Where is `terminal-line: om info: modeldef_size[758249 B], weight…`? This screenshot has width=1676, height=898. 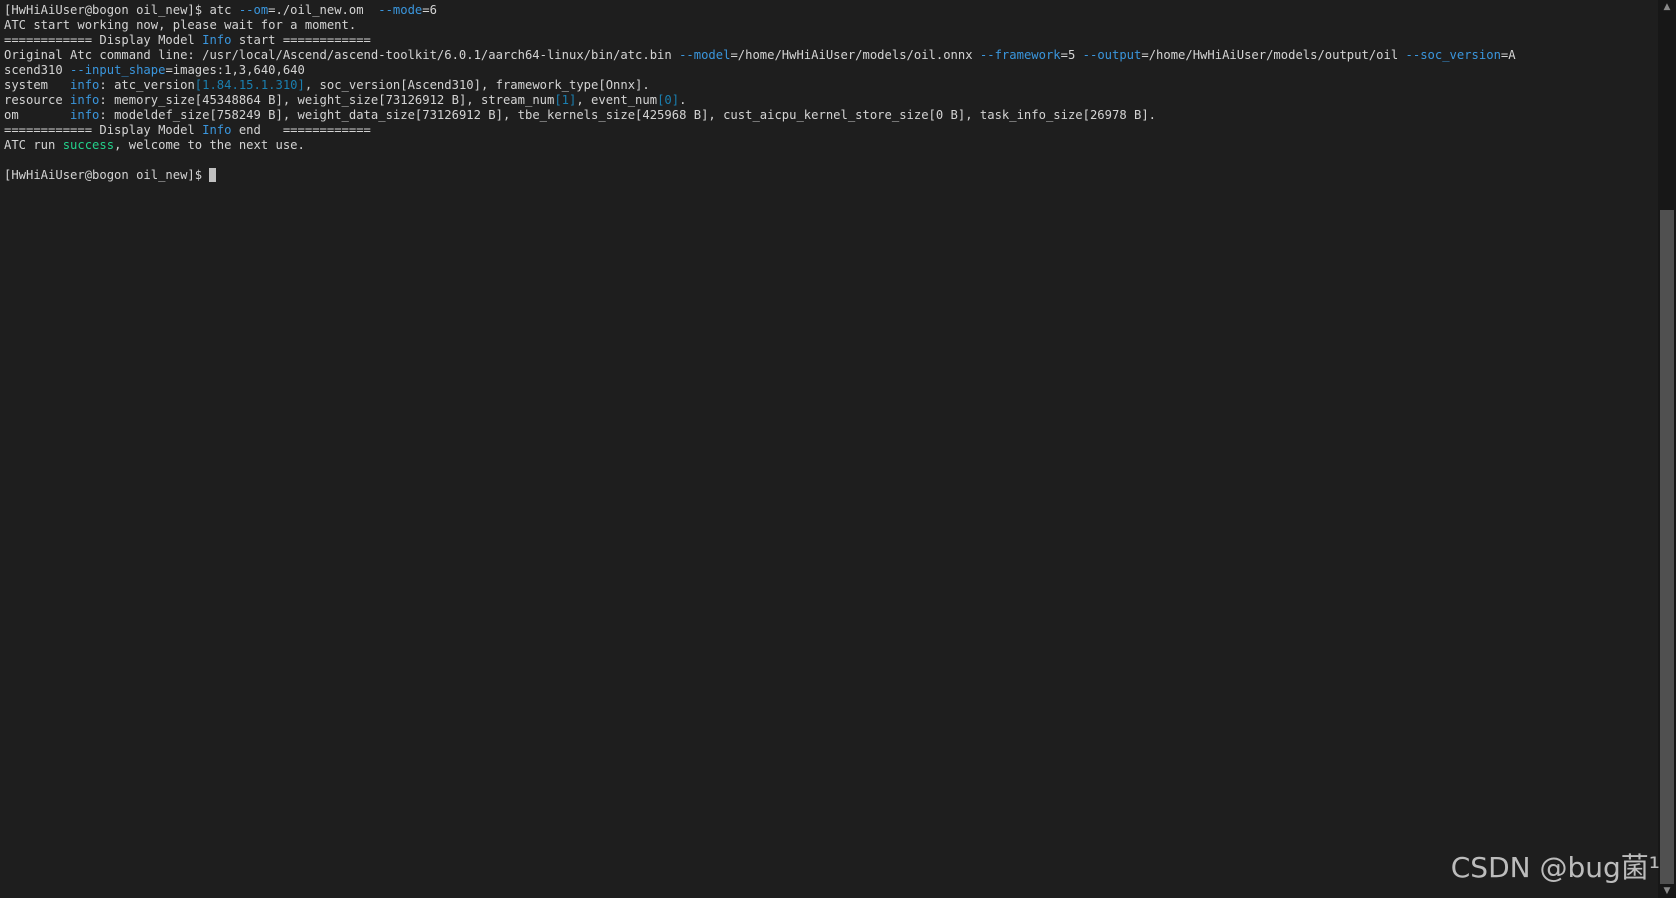
terminal-line: om info: modeldef_size[758249 B], weight… is located at coordinates (829, 115).